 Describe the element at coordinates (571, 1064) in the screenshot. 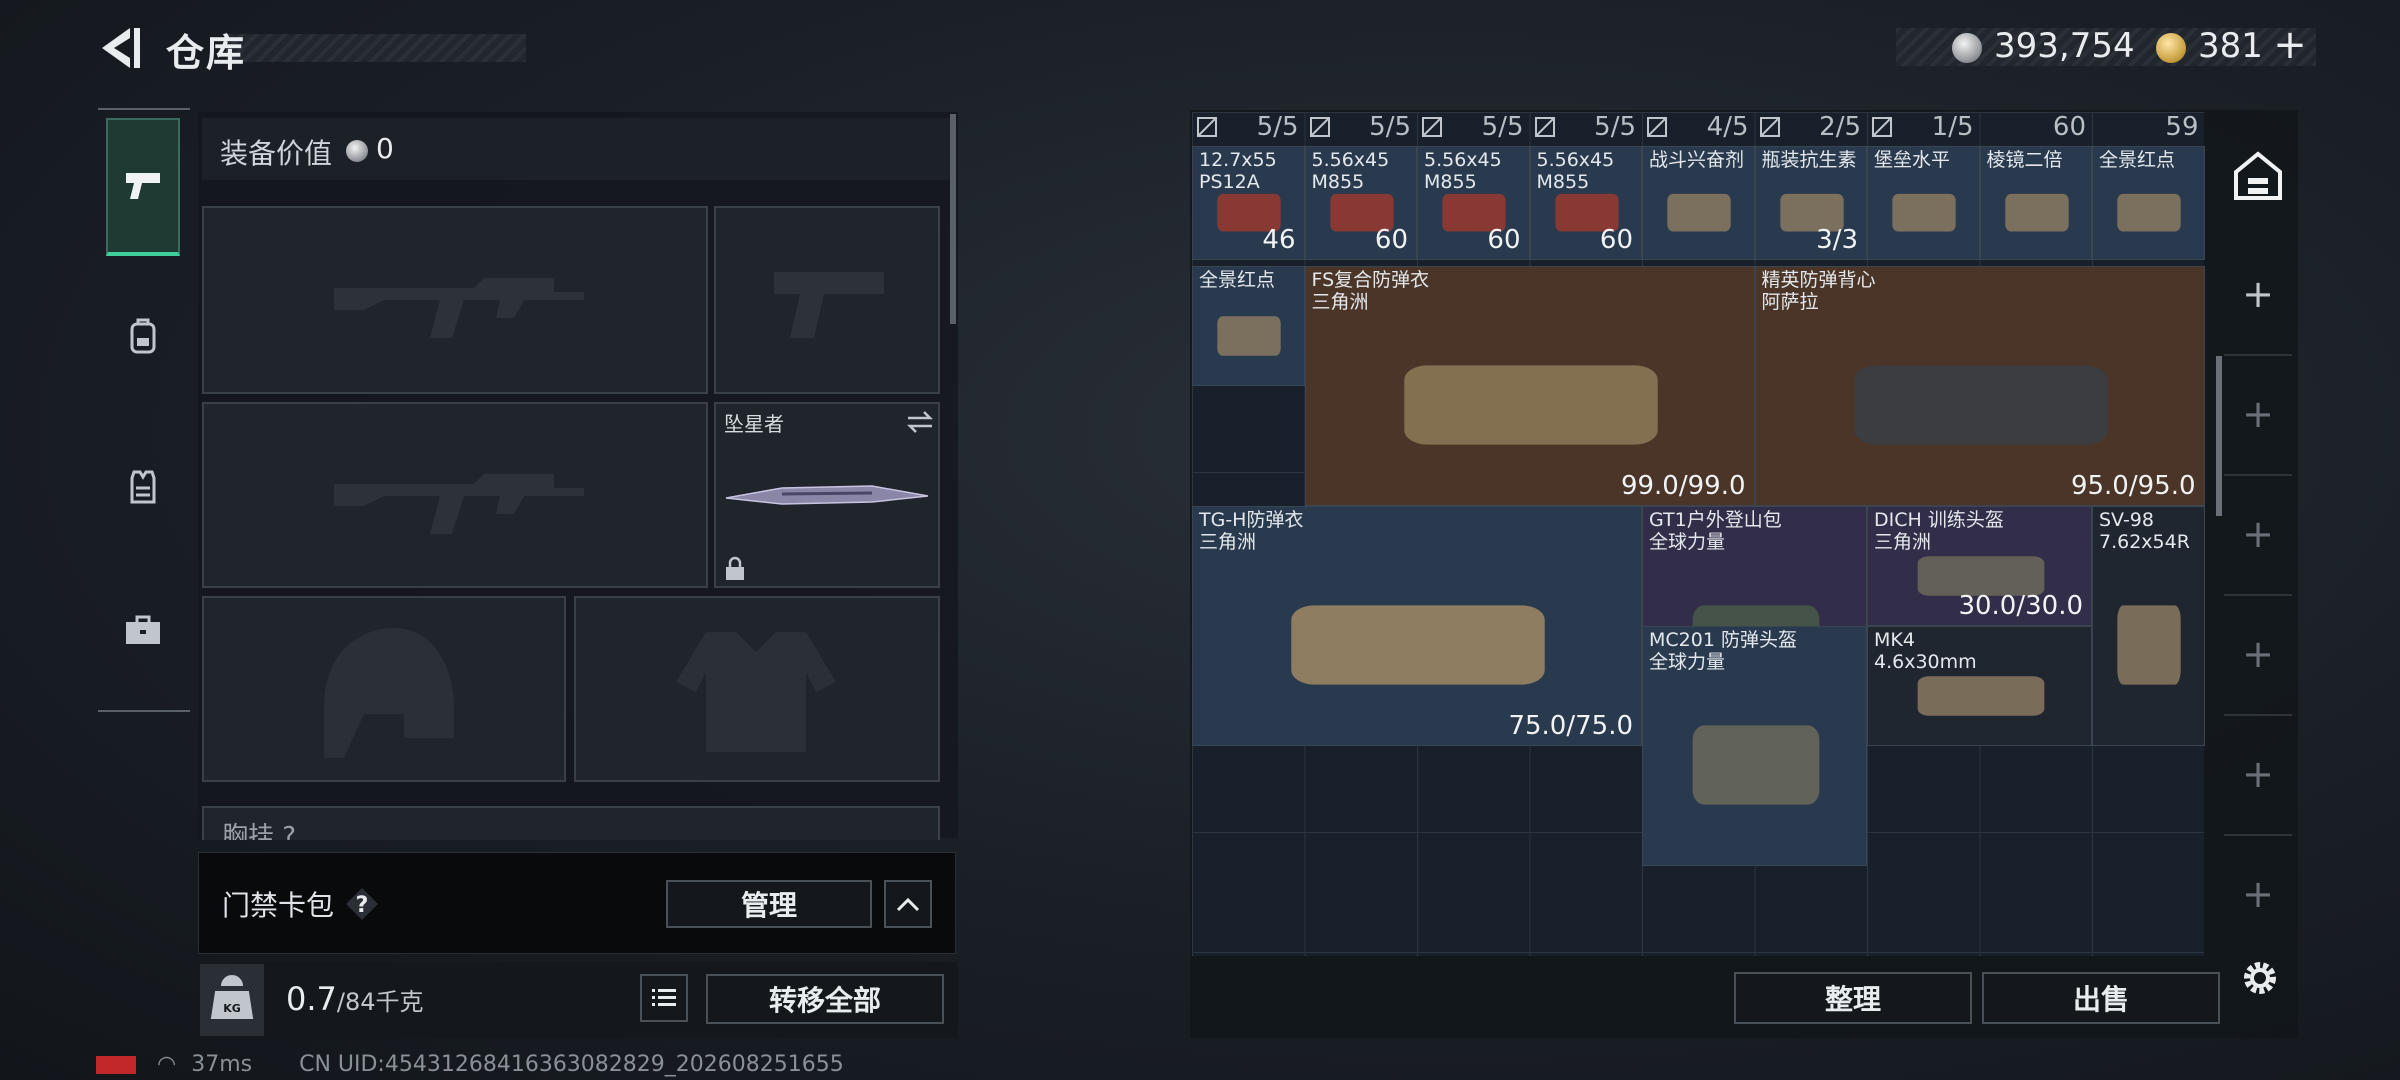

I see `user-uid: CN UID:45431268416363082829_202608251655` at that location.